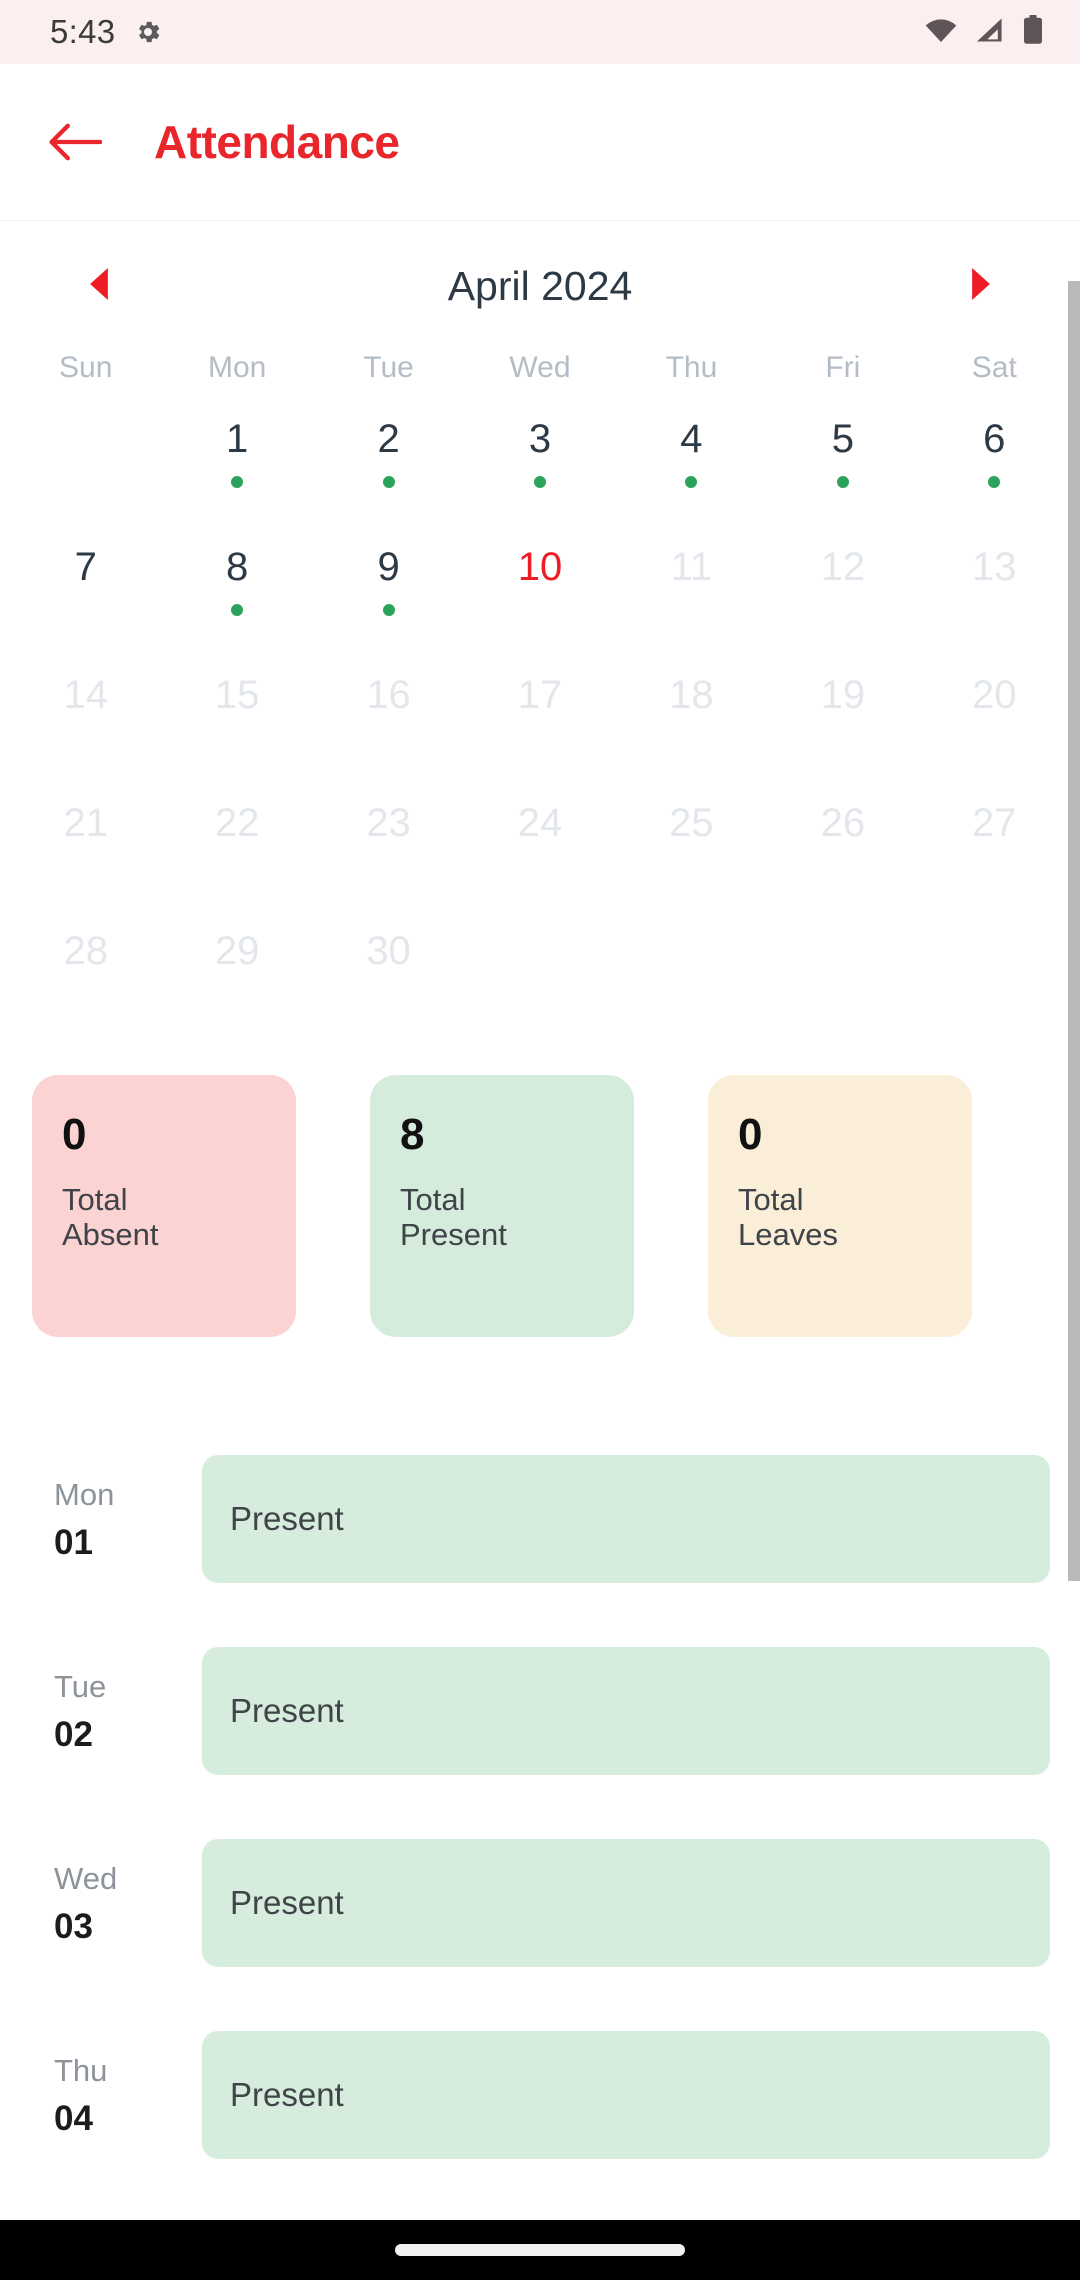  What do you see at coordinates (236, 589) in the screenshot?
I see `calendar-day-cell: 8` at bounding box center [236, 589].